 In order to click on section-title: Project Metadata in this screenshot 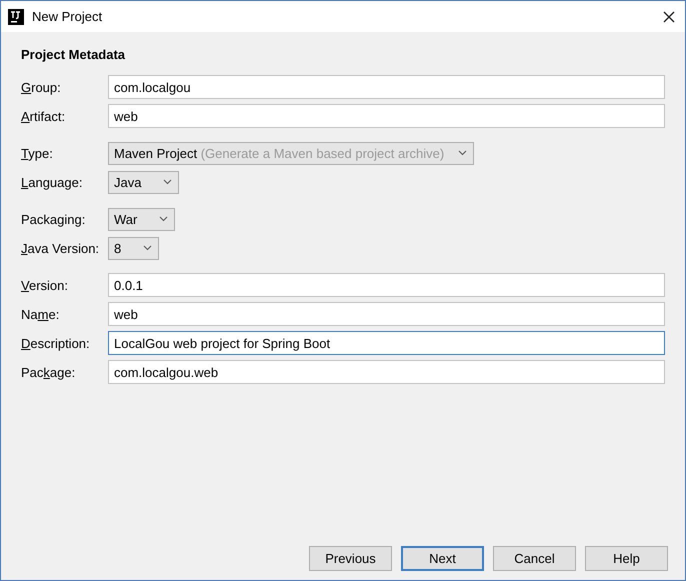, I will do `click(73, 54)`.